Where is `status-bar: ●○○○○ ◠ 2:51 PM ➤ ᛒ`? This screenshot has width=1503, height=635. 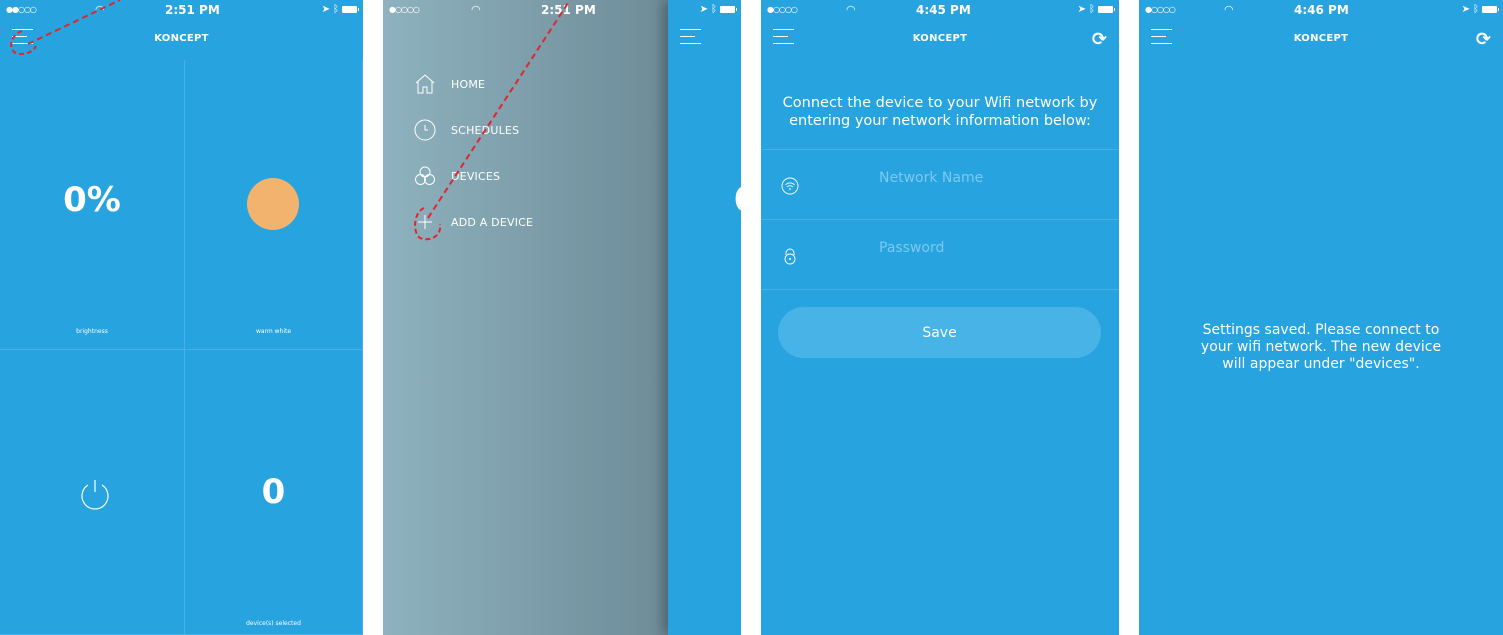
status-bar: ●○○○○ ◠ 2:51 PM ➤ ᛒ is located at coordinates (562, 10).